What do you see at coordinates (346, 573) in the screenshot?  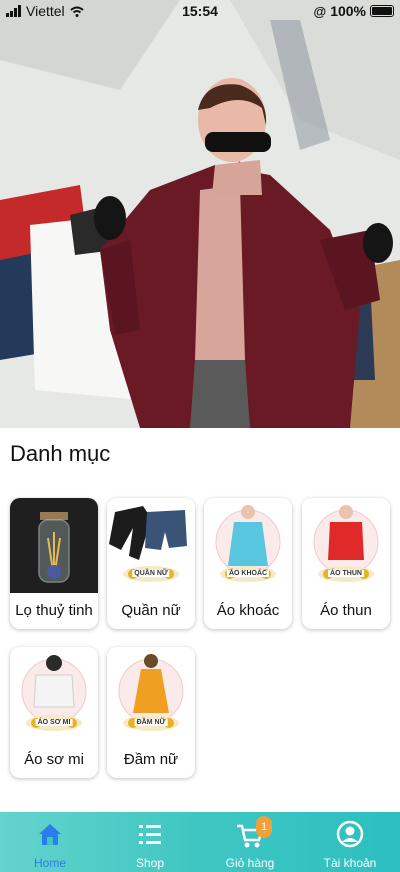 I see `category-tag: ÁO THUN` at bounding box center [346, 573].